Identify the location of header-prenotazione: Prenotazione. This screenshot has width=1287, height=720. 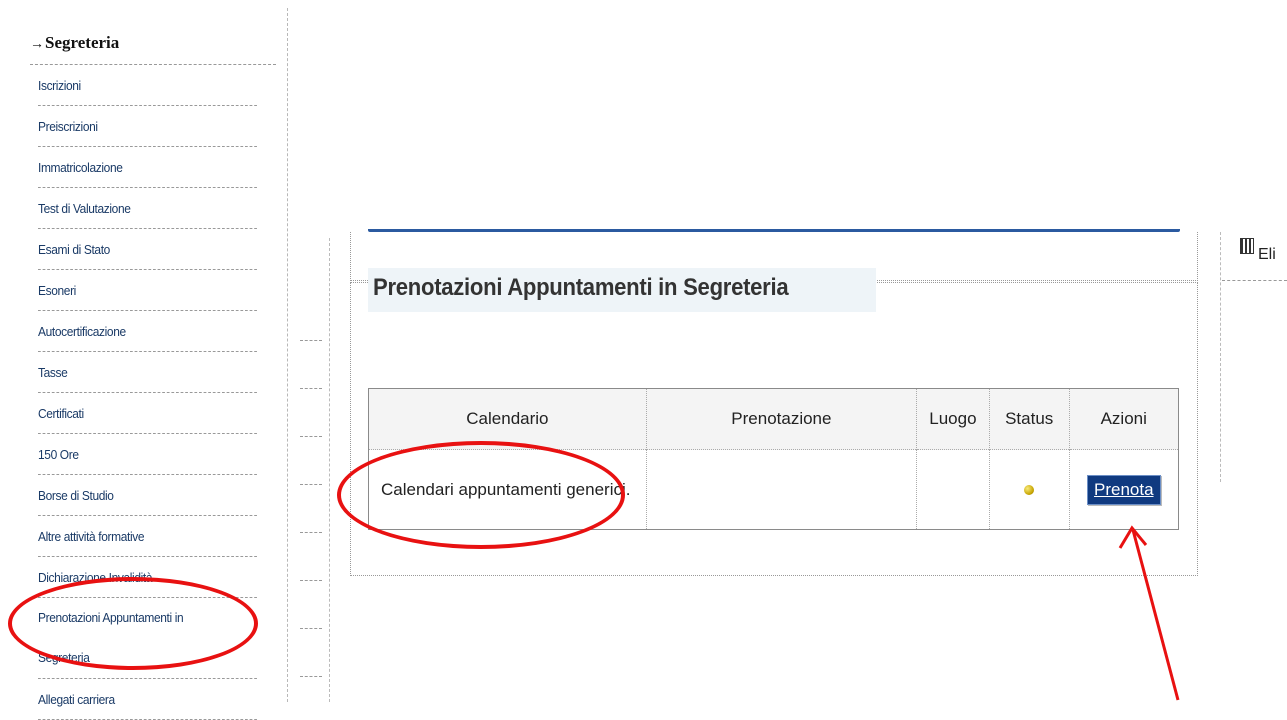
(781, 419).